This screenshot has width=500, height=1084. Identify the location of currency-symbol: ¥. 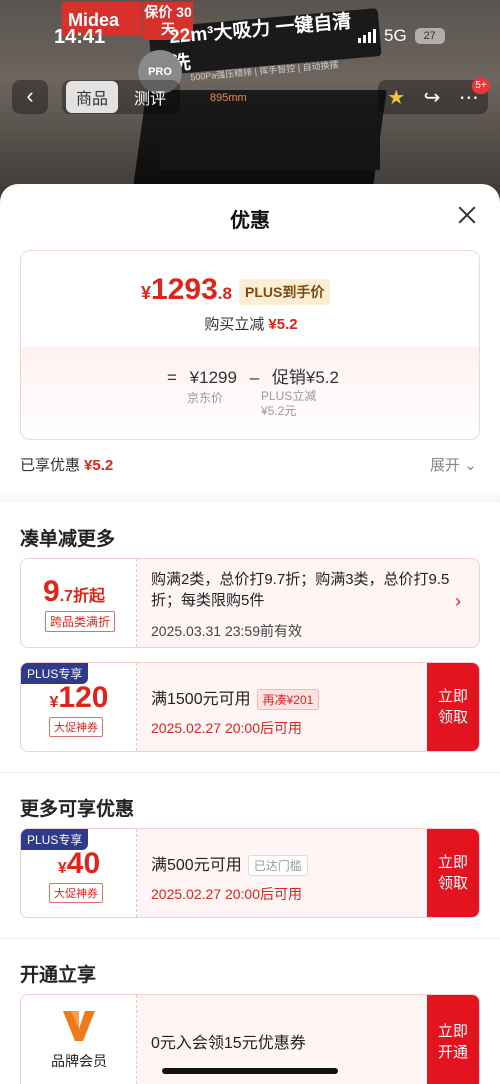
(146, 293).